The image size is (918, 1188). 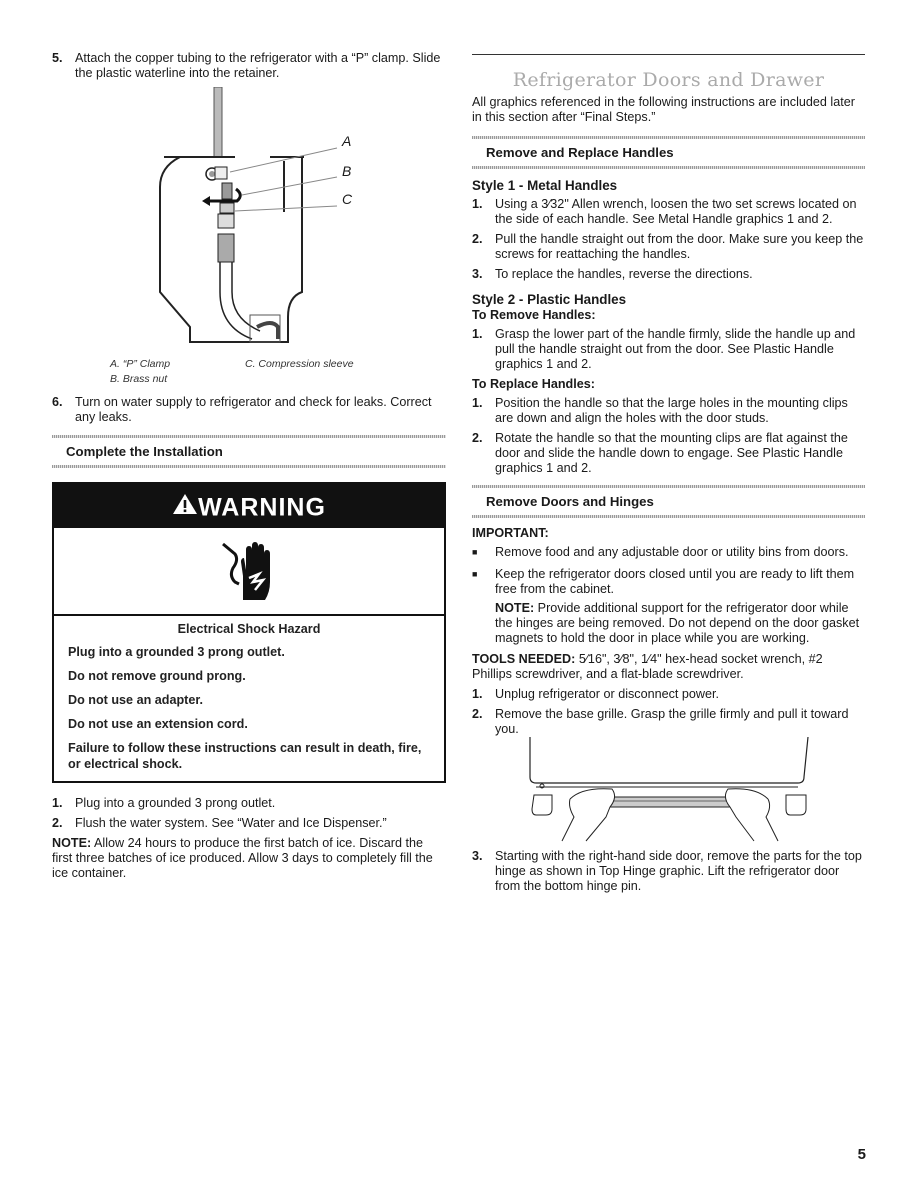 What do you see at coordinates (669, 789) in the screenshot?
I see `base-grille-diagram` at bounding box center [669, 789].